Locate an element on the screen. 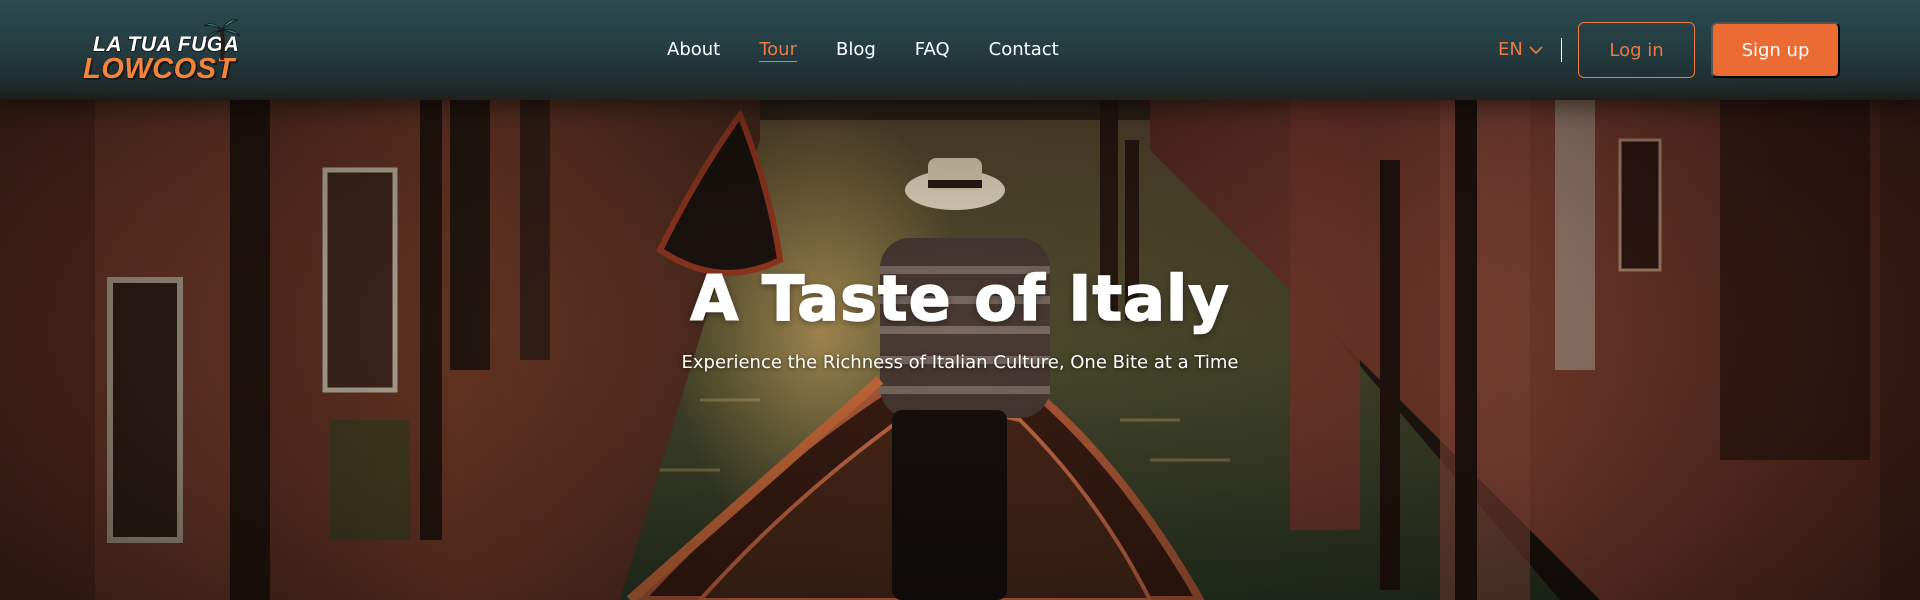  main-nav: About Tour Blog FAQ Contact is located at coordinates (863, 50).